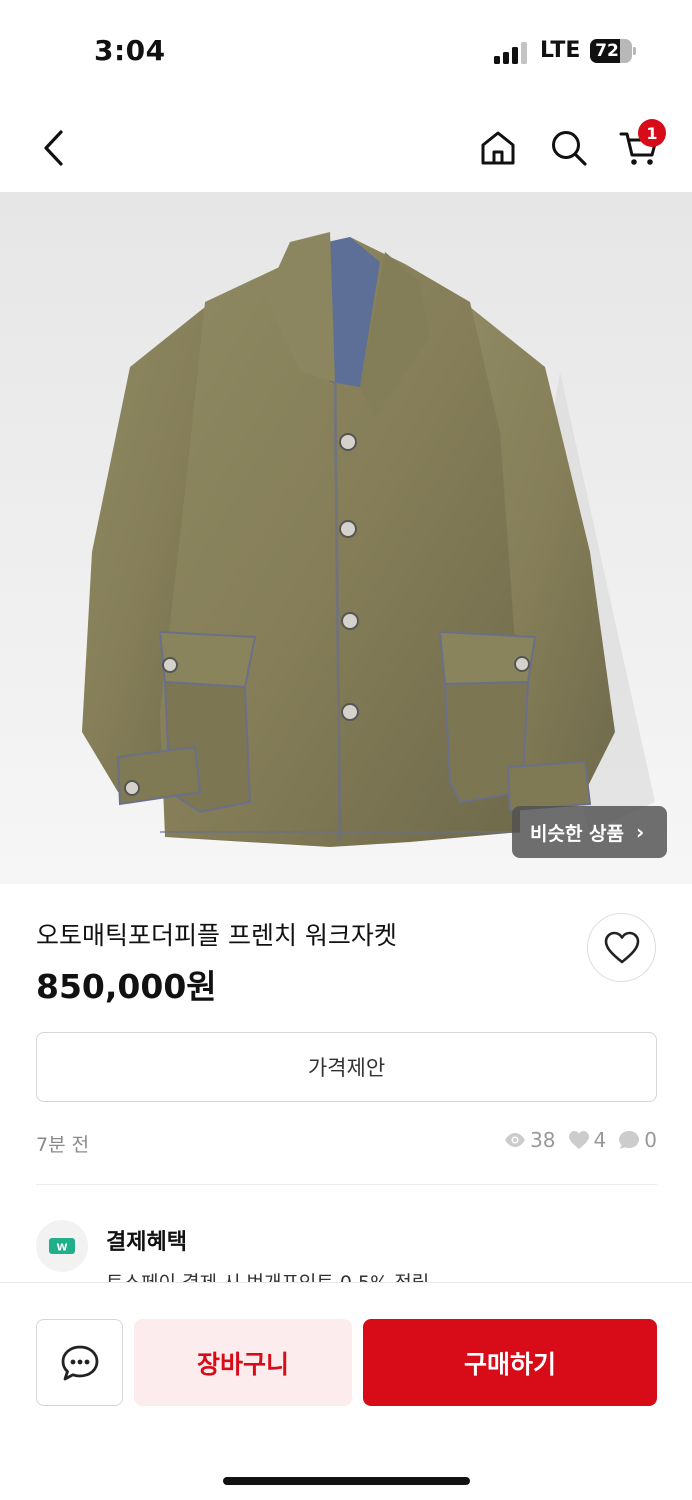 The image size is (692, 1500). I want to click on svg-text: W, so click(61, 1248).